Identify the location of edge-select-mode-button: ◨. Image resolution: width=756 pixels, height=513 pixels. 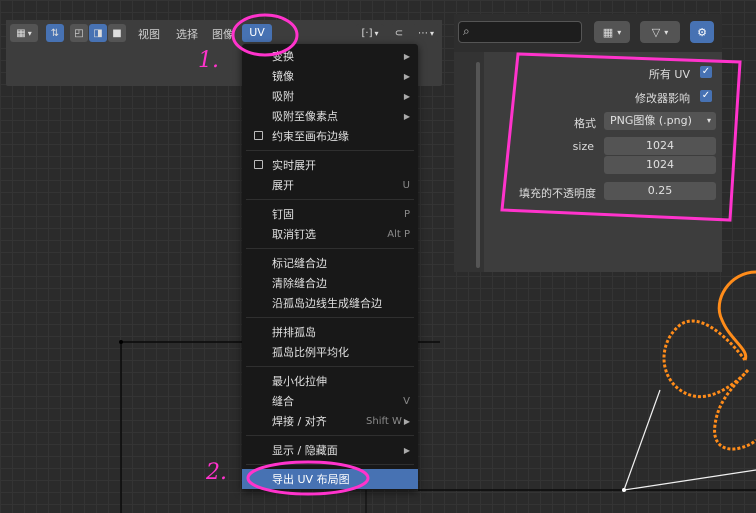
(98, 33).